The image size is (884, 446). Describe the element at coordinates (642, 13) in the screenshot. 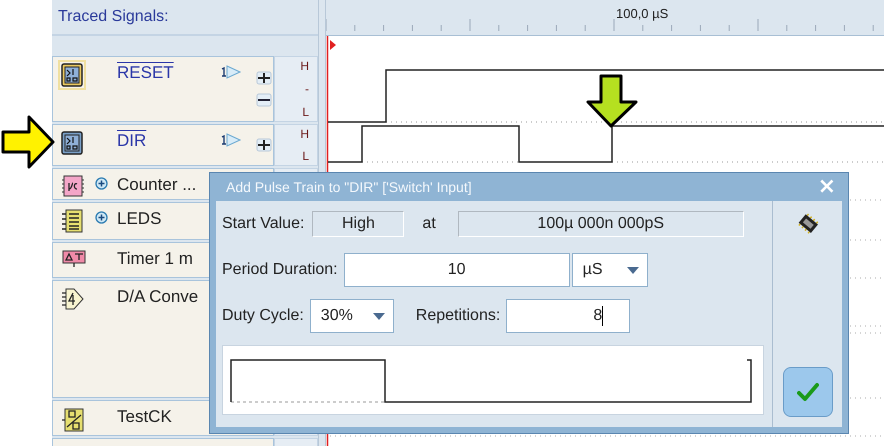

I see `time-label: 100,0 µS` at that location.